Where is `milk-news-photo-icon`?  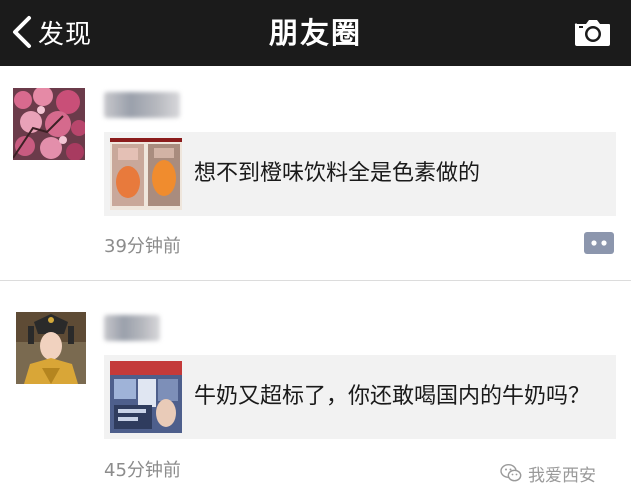
milk-news-photo-icon is located at coordinates (146, 397).